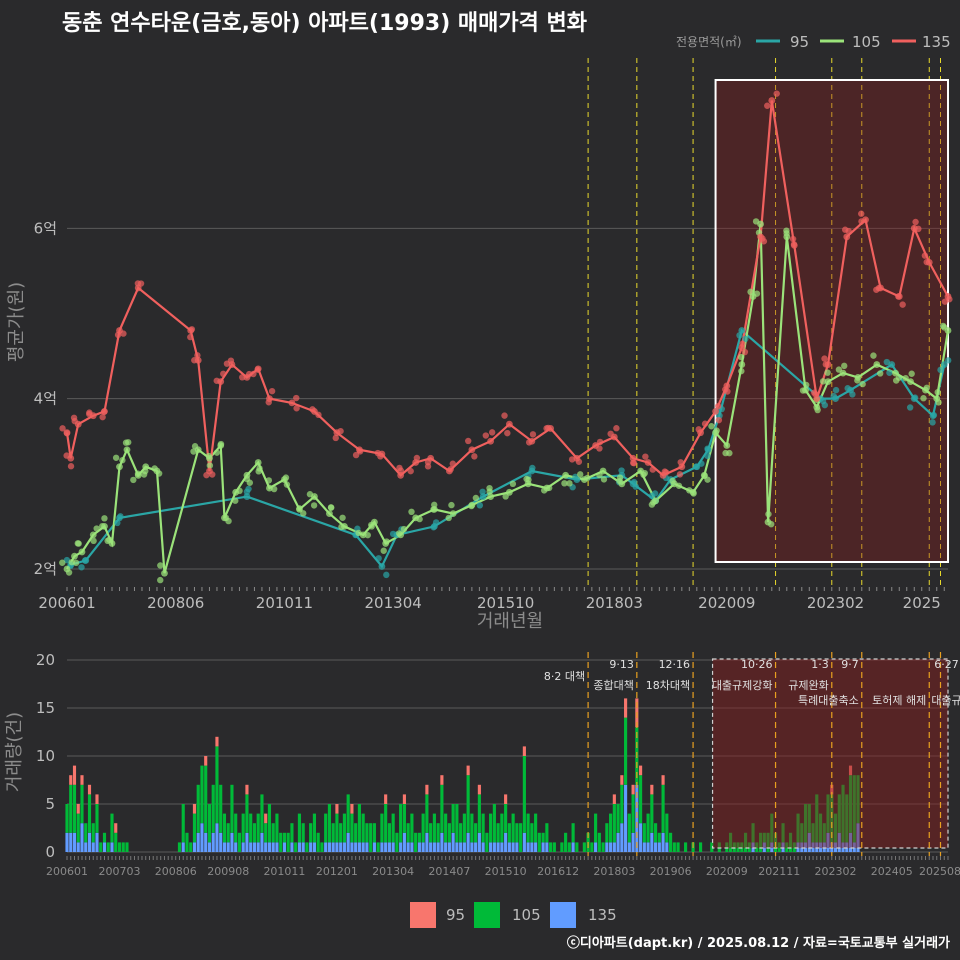 Image resolution: width=960 pixels, height=960 pixels. What do you see at coordinates (176, 871) in the screenshot?
I see `volume-x-tick-label: 200806` at bounding box center [176, 871].